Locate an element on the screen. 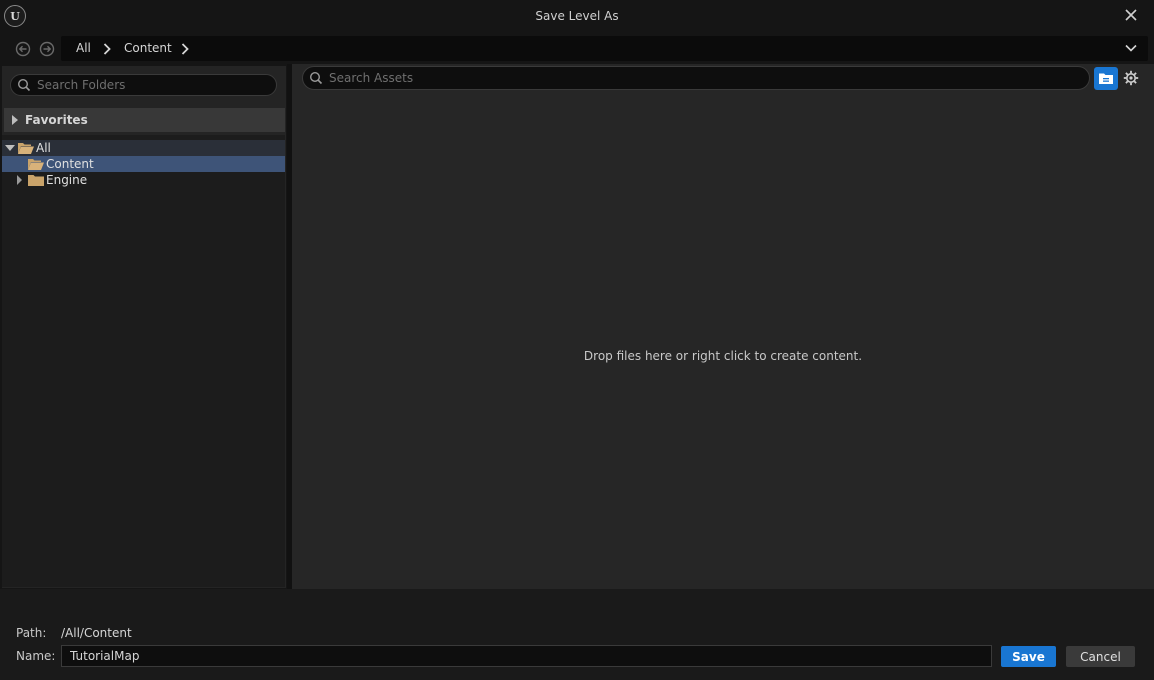  folder-search-box is located at coordinates (143, 85).